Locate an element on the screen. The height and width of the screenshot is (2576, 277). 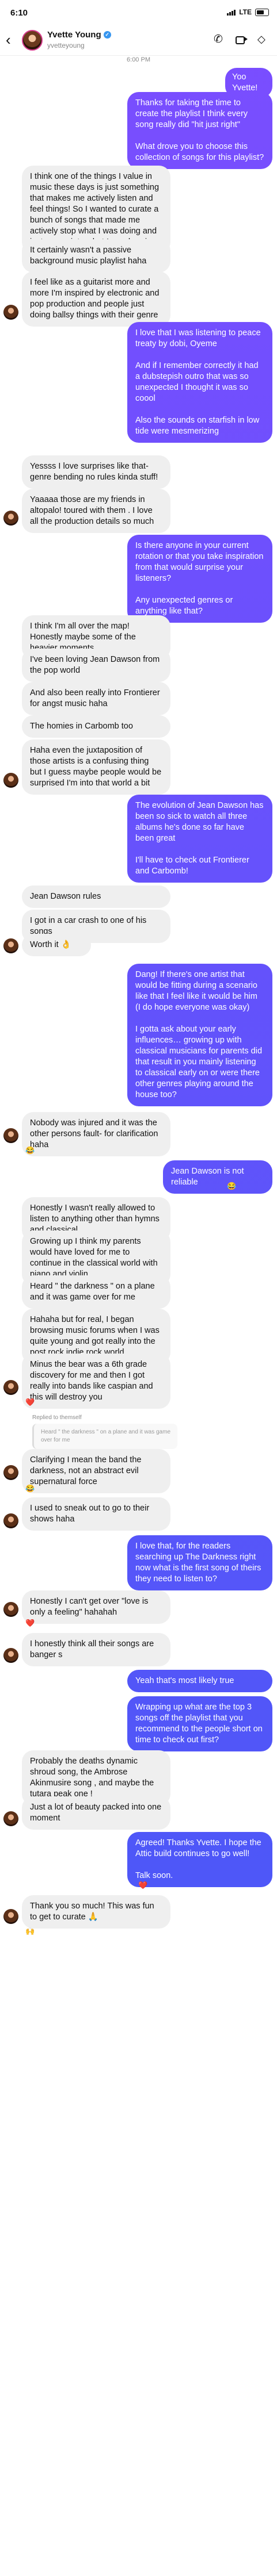
contact-name: Yvette Young is located at coordinates (74, 35).